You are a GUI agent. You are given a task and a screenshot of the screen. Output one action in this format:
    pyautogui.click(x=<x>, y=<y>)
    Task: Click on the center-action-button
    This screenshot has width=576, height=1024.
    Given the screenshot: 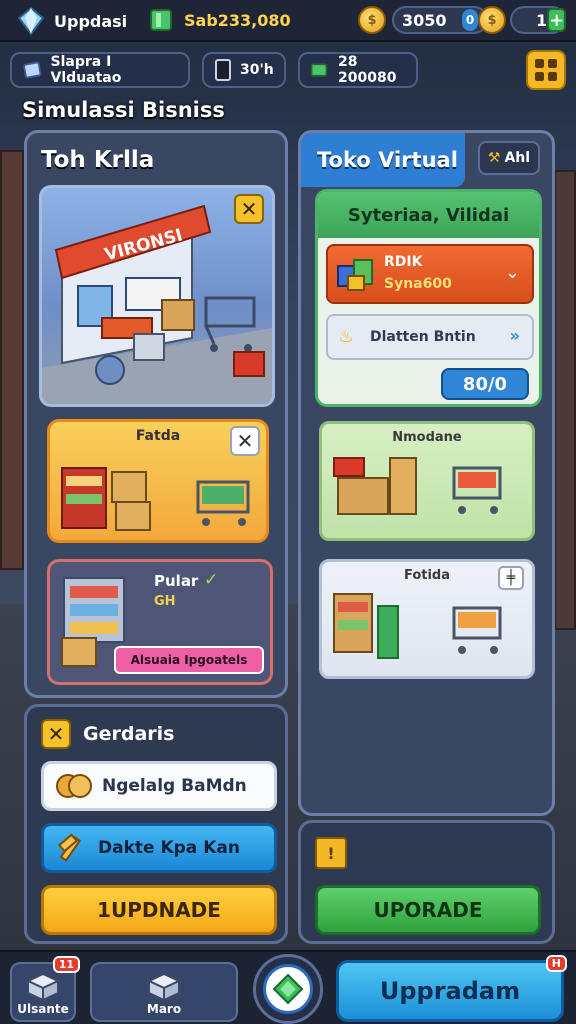 What is the action you would take?
    pyautogui.click(x=288, y=989)
    